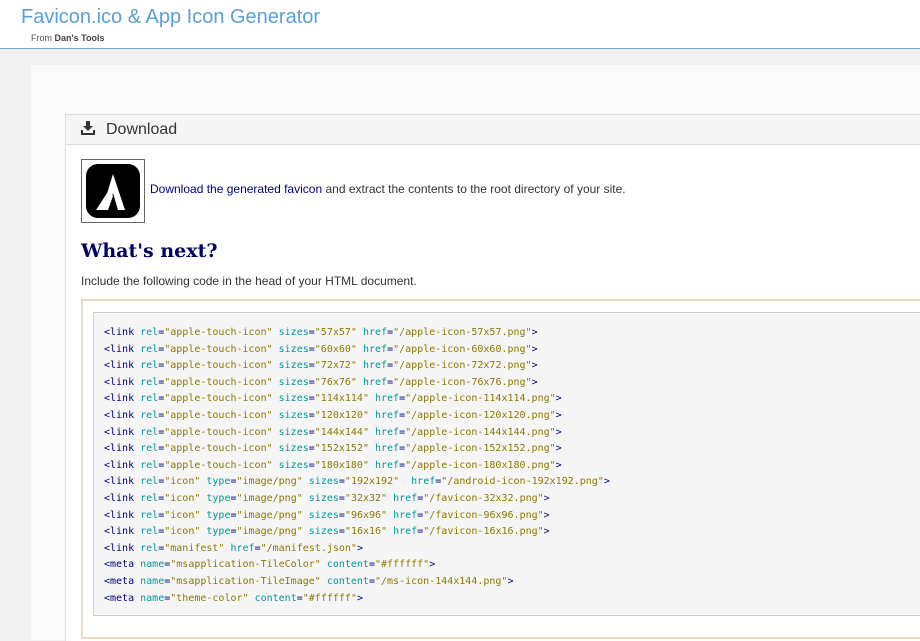  What do you see at coordinates (462, 349) in the screenshot?
I see `code-attr-value: "/apple-icon-60x60.png"` at bounding box center [462, 349].